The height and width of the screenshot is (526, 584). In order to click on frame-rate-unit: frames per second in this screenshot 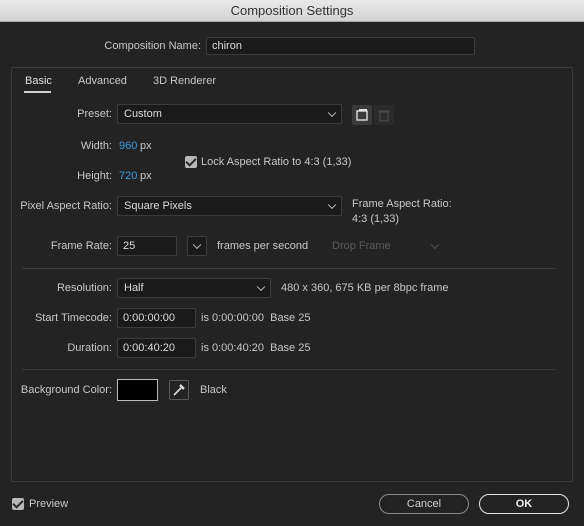, I will do `click(263, 246)`.